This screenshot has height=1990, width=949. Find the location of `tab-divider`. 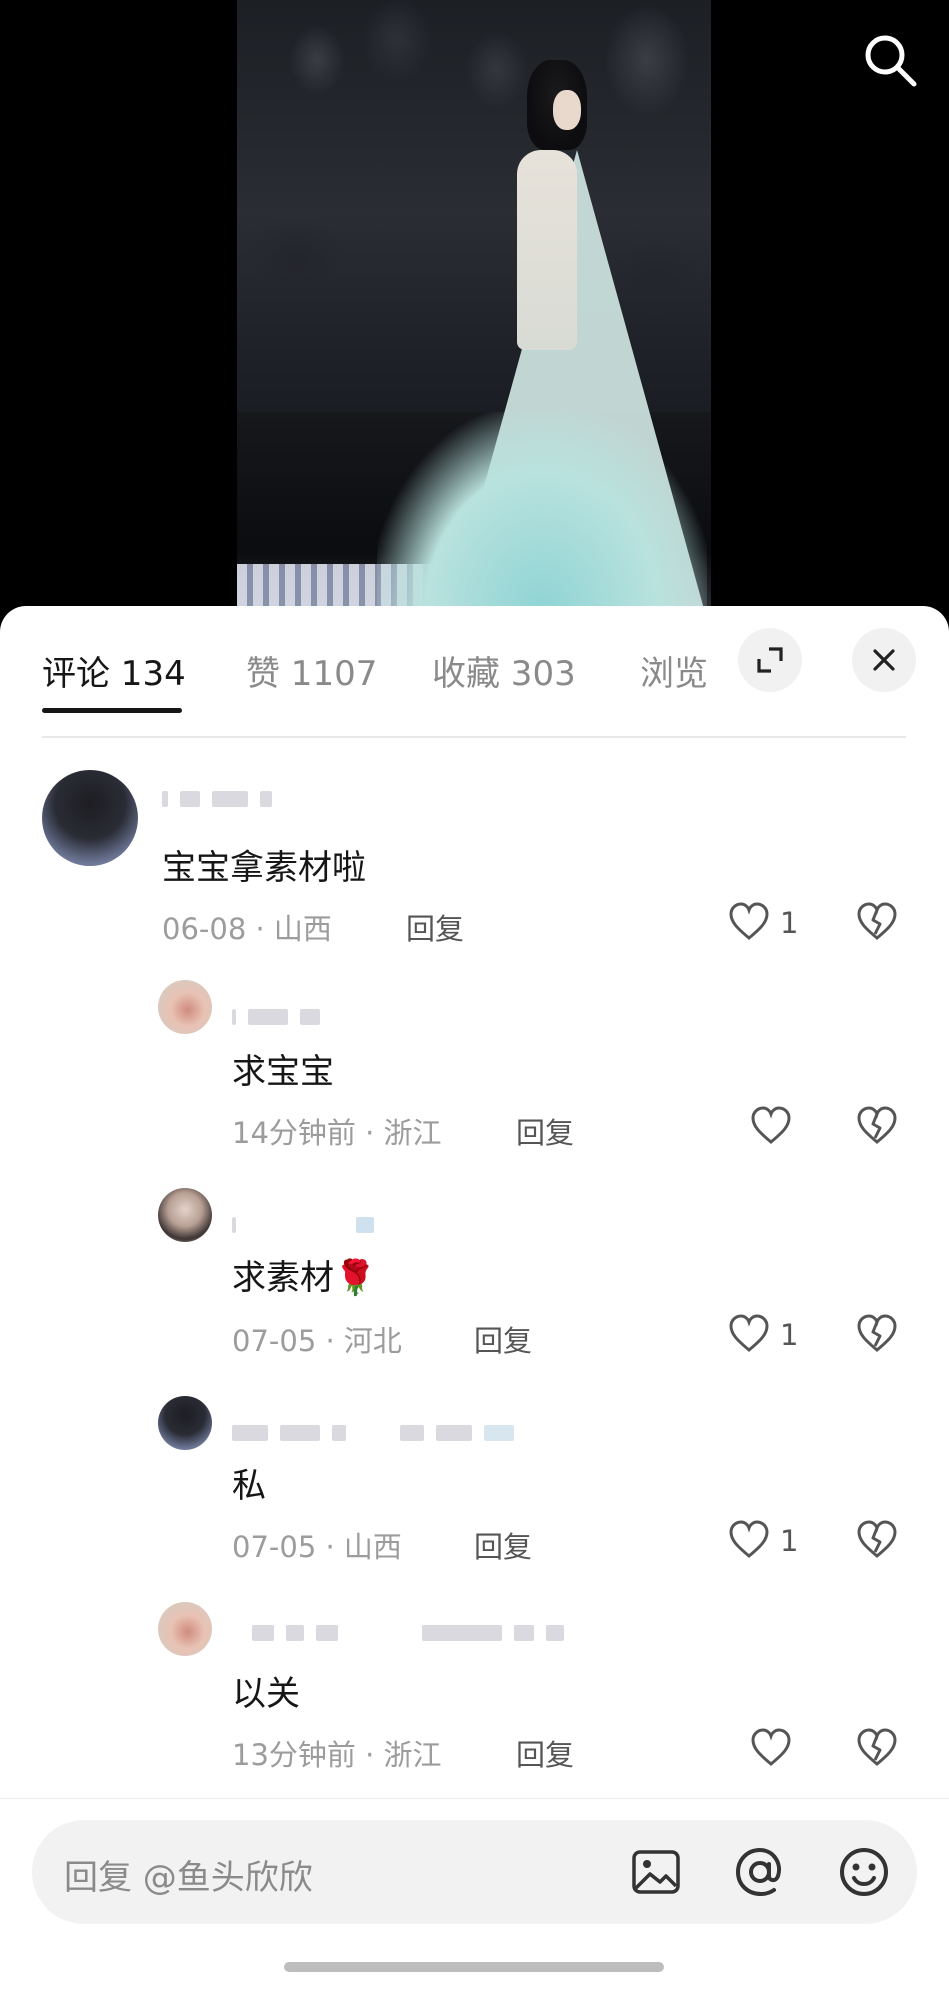

tab-divider is located at coordinates (474, 737).